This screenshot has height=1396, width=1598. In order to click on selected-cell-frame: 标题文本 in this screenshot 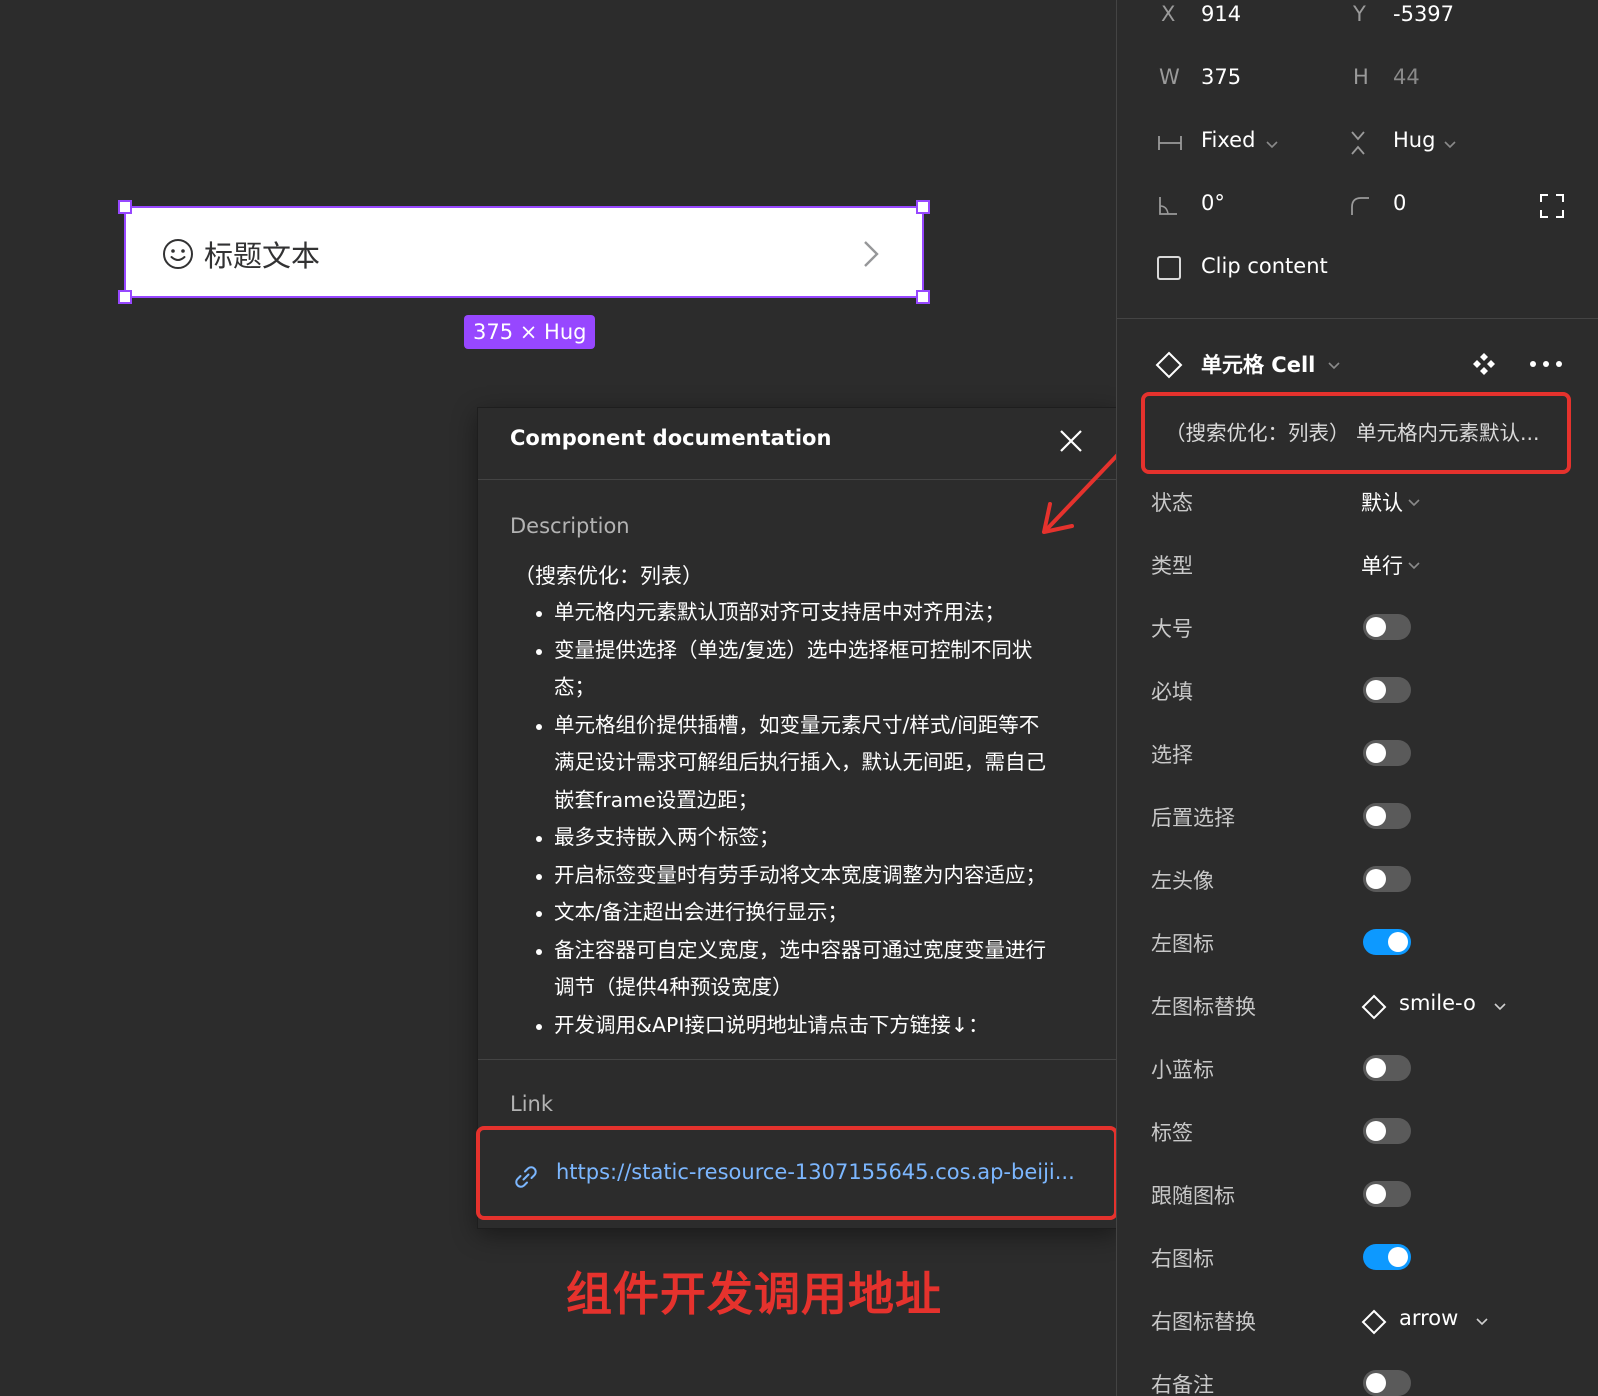, I will do `click(524, 252)`.